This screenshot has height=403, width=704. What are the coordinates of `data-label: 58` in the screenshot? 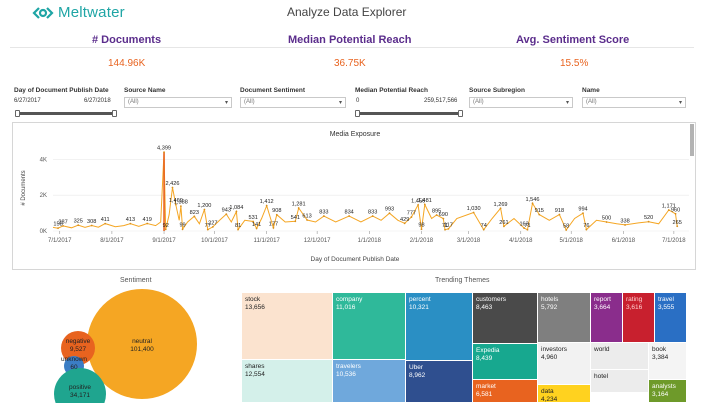 It's located at (566, 226).